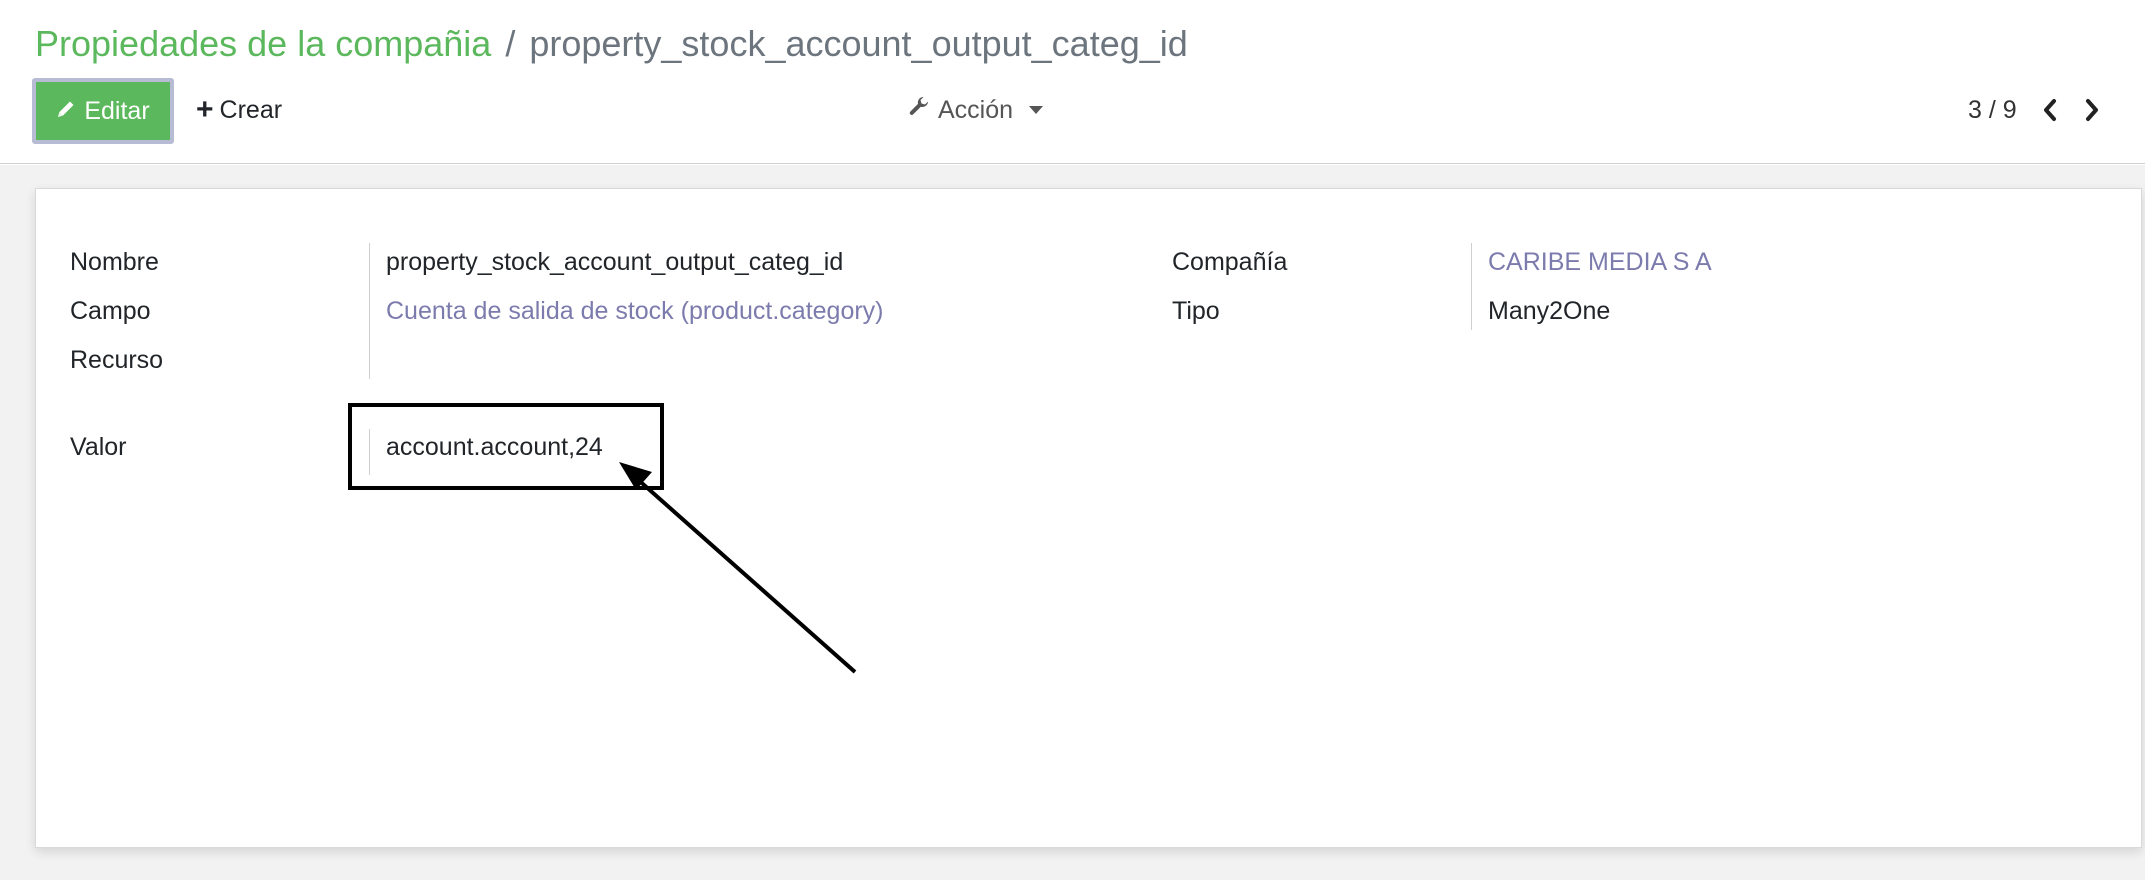 The image size is (2145, 880). Describe the element at coordinates (1196, 311) in the screenshot. I see `tipo-label: Tipo` at that location.